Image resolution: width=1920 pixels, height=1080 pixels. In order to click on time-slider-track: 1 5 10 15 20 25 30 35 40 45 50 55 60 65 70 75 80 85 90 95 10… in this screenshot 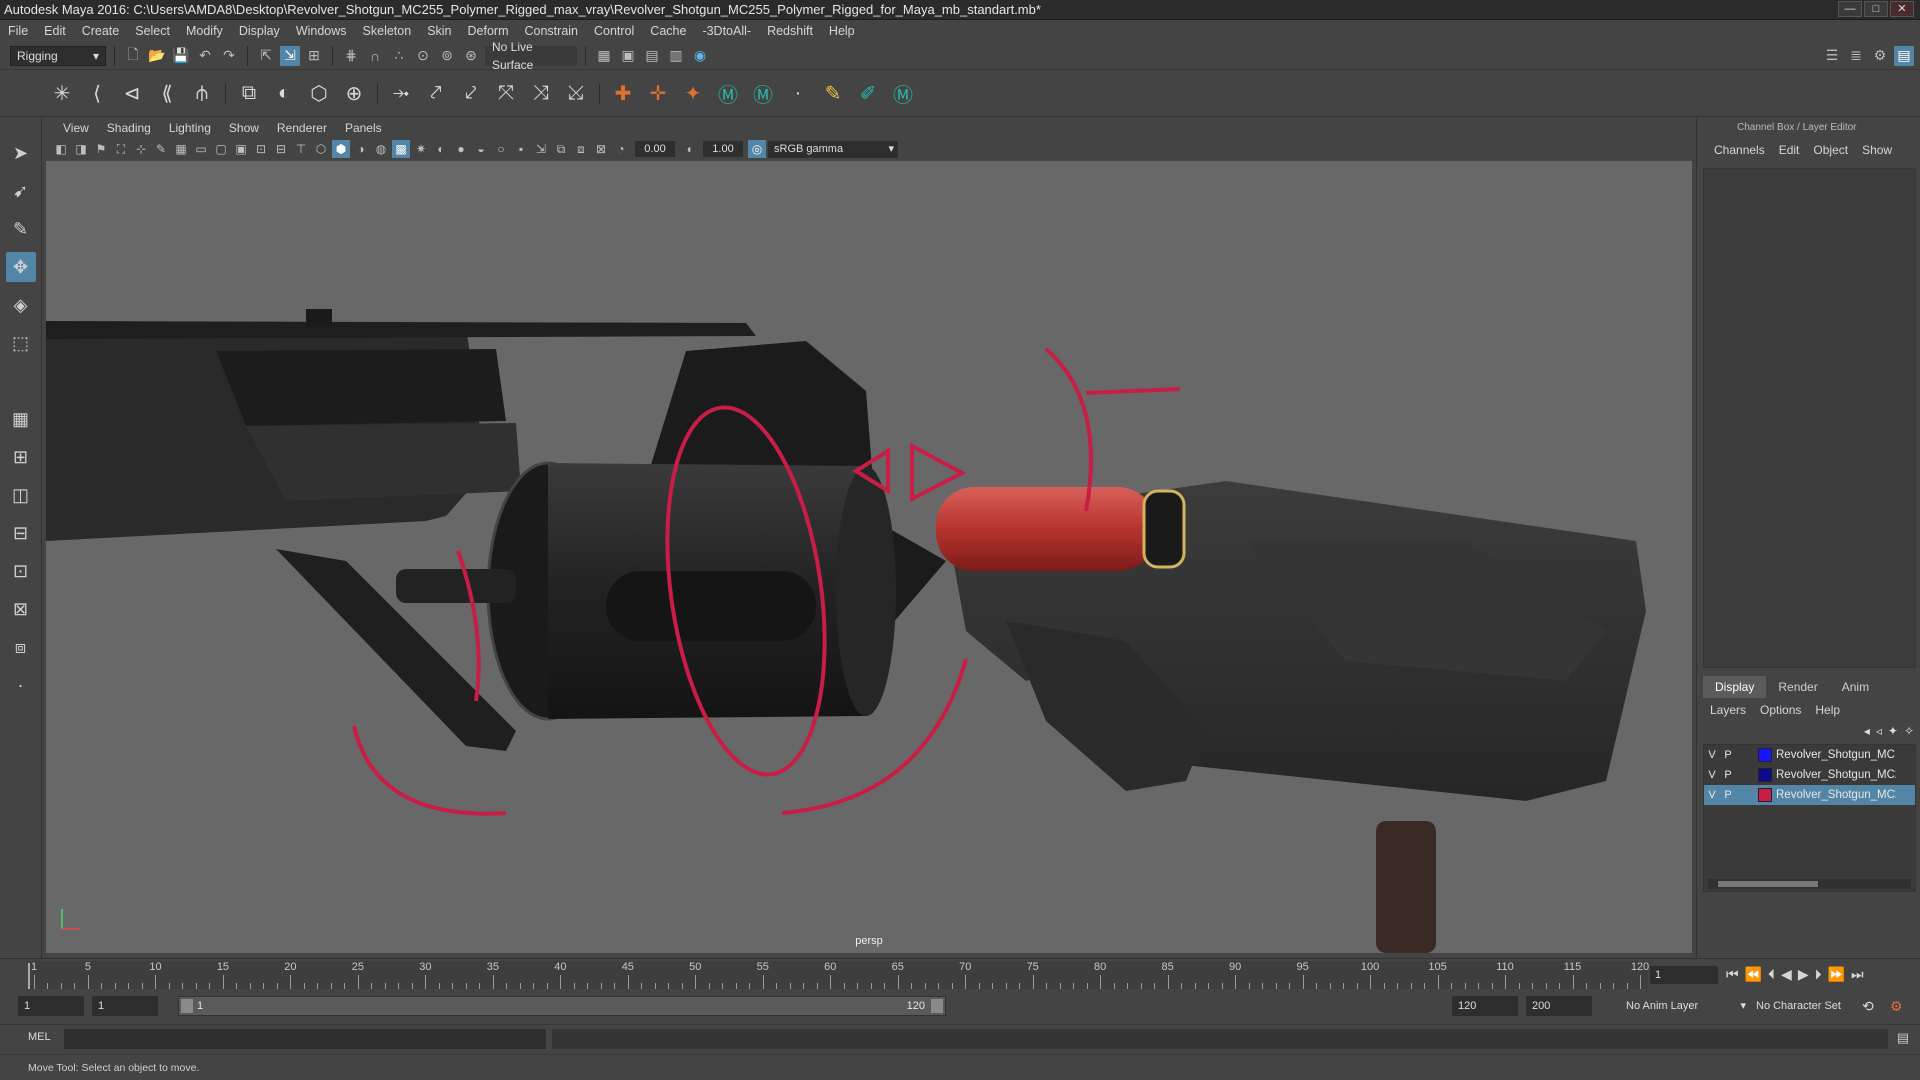, I will do `click(838, 975)`.